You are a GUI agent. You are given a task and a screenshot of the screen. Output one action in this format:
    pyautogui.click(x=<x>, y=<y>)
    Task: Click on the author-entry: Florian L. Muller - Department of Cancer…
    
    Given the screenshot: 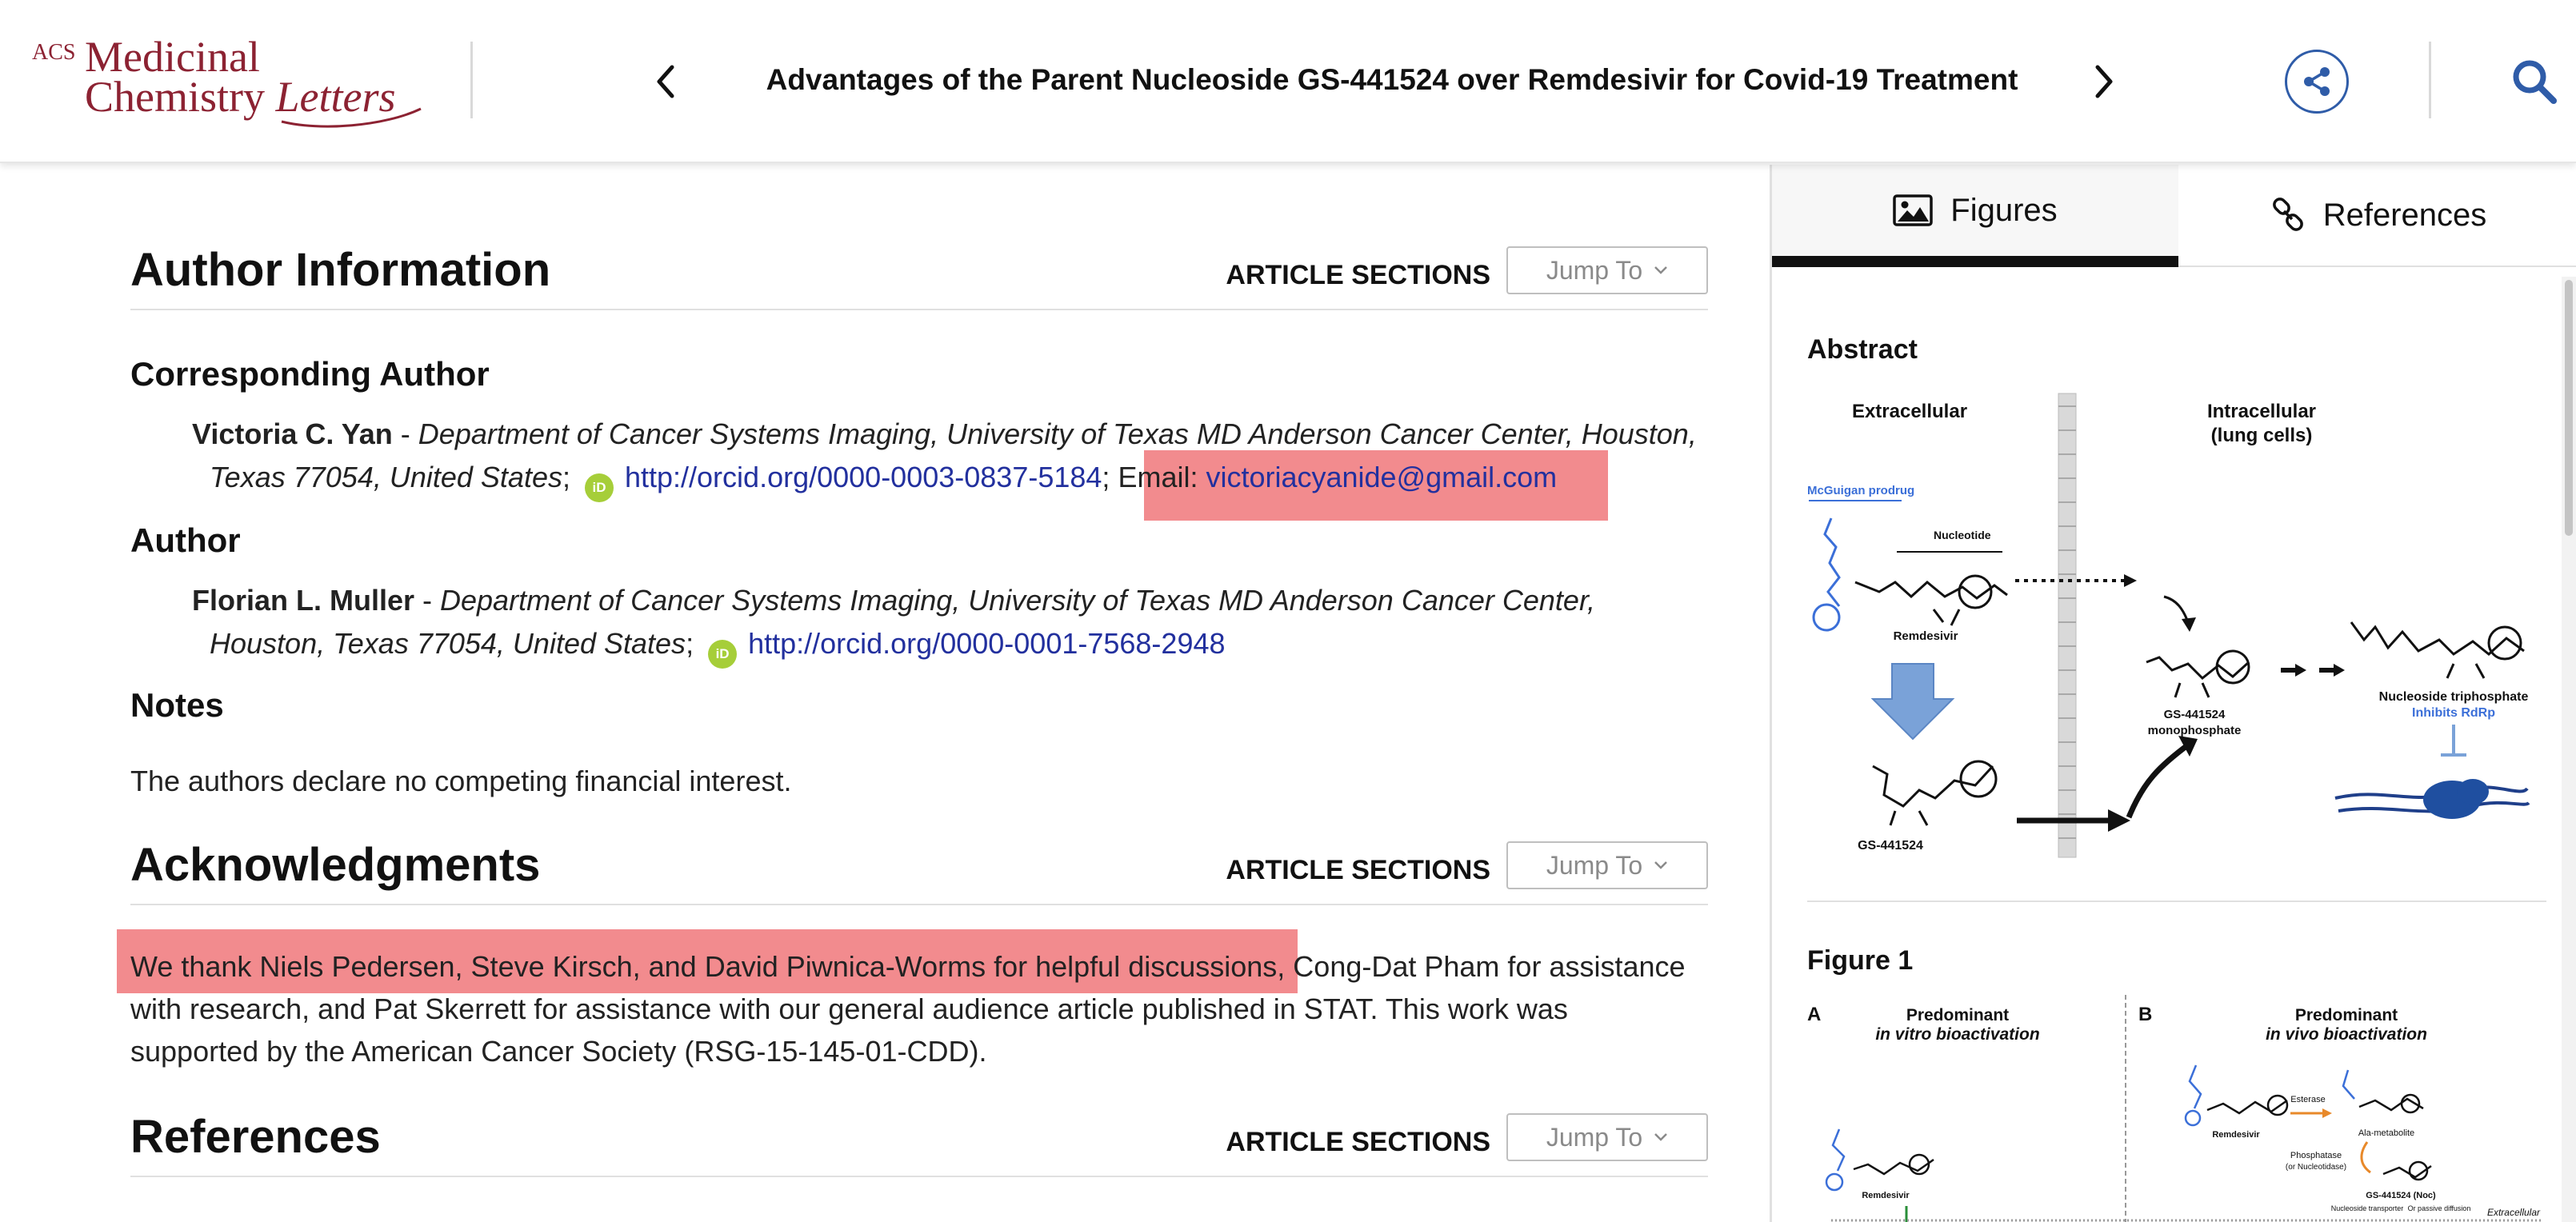 What is the action you would take?
    pyautogui.click(x=952, y=624)
    